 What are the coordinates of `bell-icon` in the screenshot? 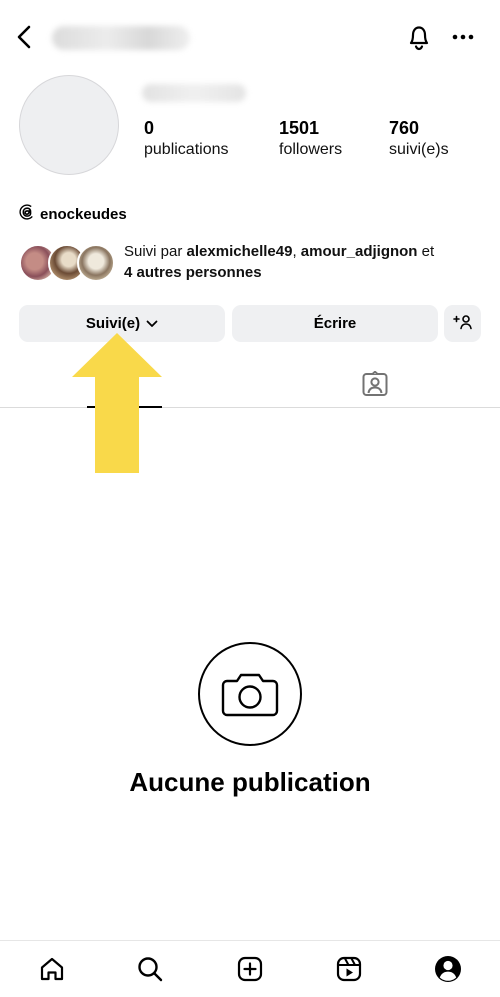 It's located at (419, 37).